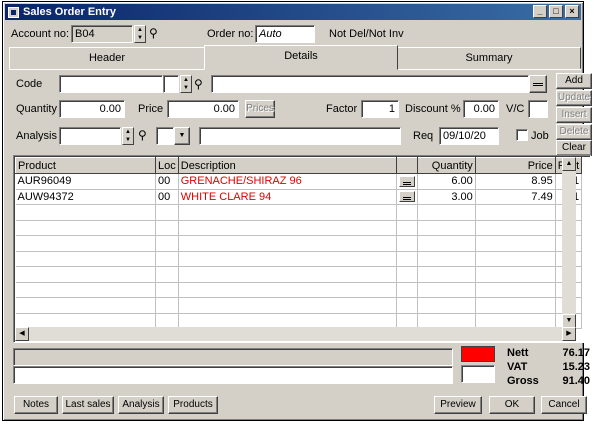 This screenshot has height=424, width=601. I want to click on gross-label: Gross, so click(523, 381).